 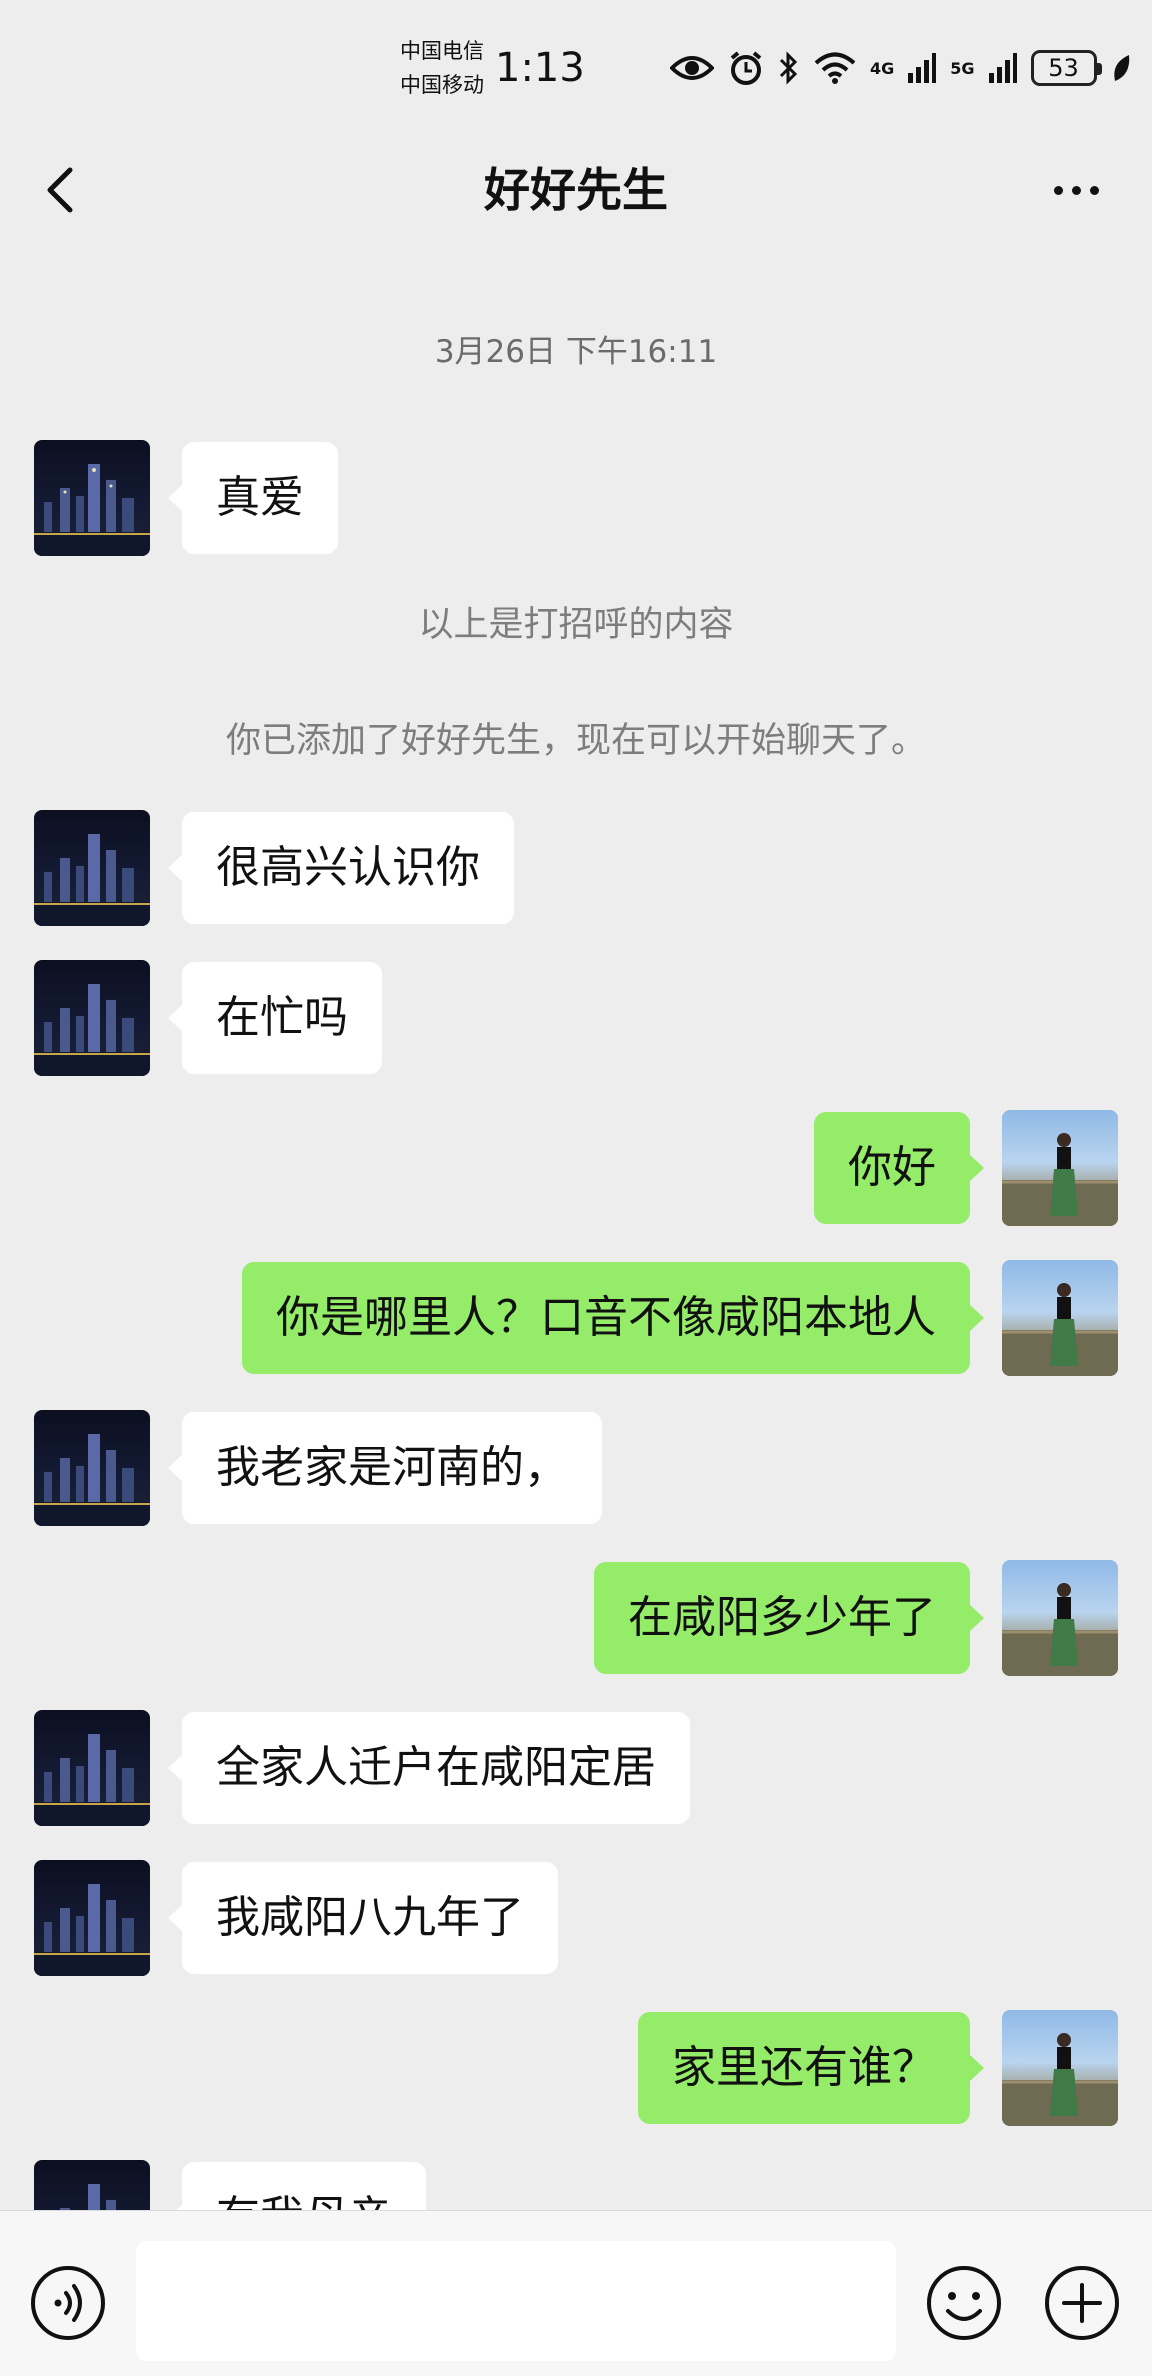 I want to click on sent-message-bubble: 你好, so click(x=899, y=1168).